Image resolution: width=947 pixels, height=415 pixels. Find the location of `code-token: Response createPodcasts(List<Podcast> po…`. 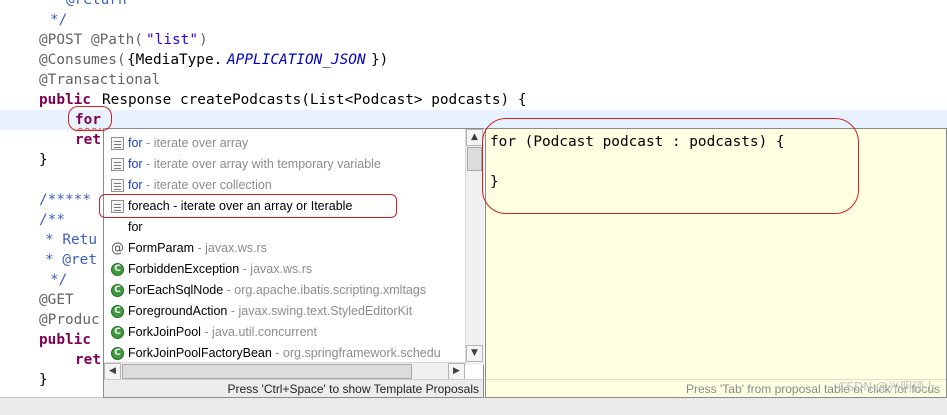

code-token: Response createPodcasts(List<Podcast> po… is located at coordinates (314, 100).